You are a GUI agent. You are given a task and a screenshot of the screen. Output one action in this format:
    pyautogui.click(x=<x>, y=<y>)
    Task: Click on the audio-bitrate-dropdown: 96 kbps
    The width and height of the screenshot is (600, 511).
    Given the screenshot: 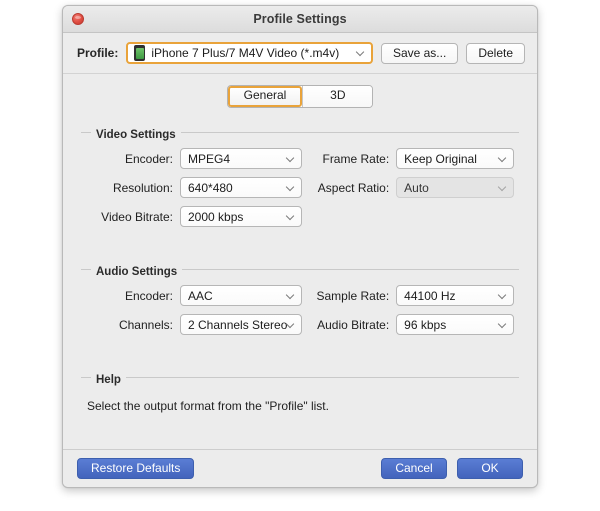 What is the action you would take?
    pyautogui.click(x=455, y=324)
    